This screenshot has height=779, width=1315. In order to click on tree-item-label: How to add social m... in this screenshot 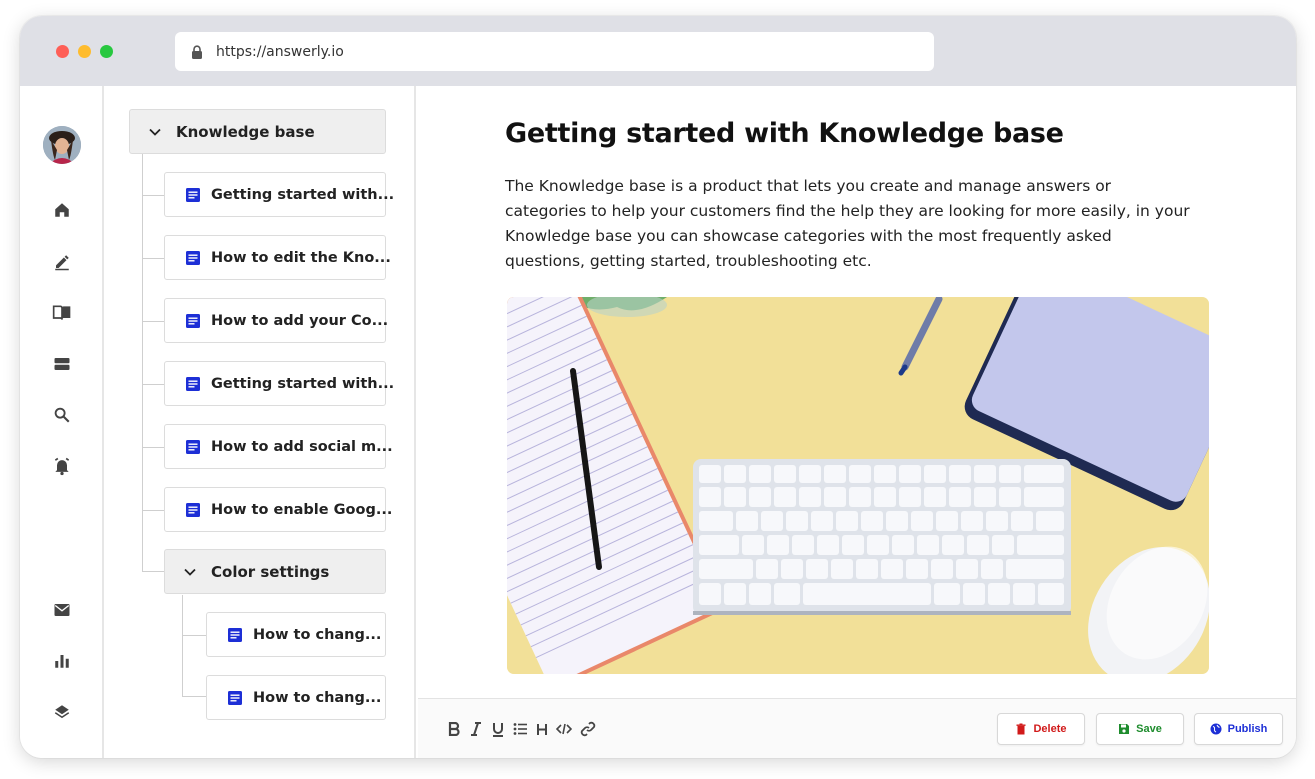, I will do `click(302, 446)`.